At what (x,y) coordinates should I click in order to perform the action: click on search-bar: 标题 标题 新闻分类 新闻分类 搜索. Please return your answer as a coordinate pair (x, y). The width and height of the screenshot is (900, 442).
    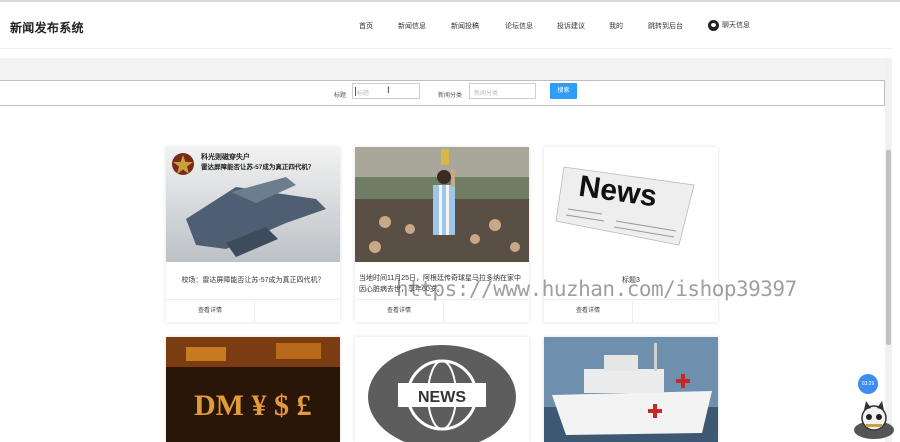
    Looking at the image, I should click on (442, 93).